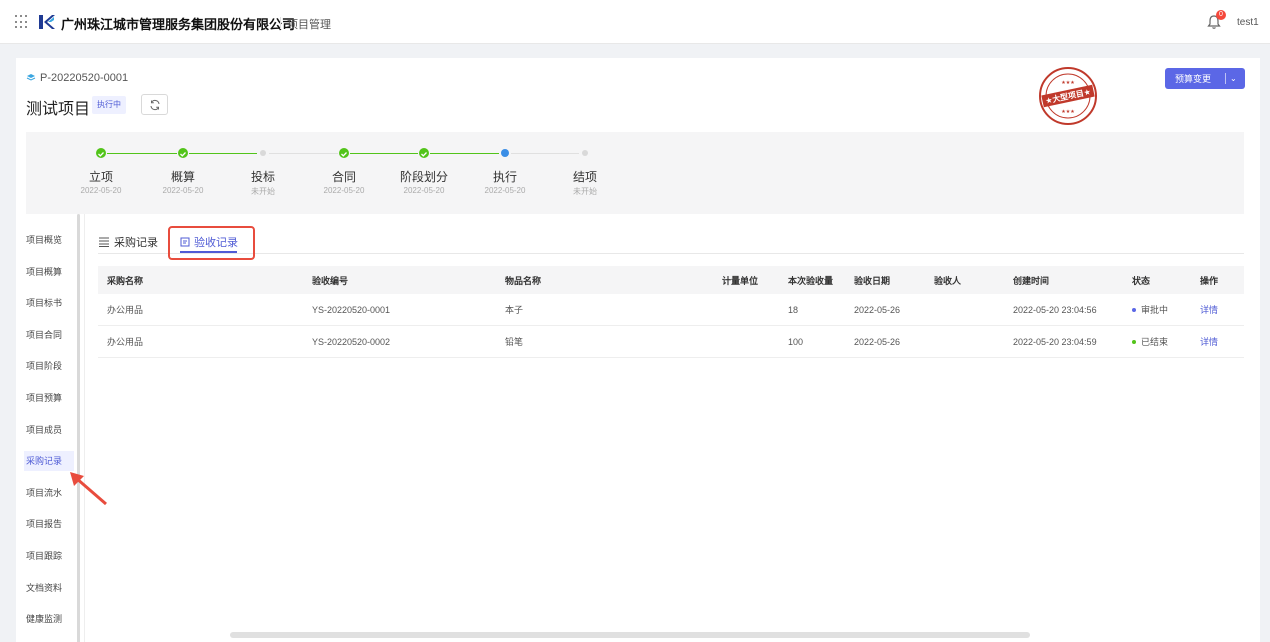 This screenshot has width=1270, height=642. What do you see at coordinates (1055, 341) in the screenshot?
I see `table-cell: 2022-05-20 23:04:59` at bounding box center [1055, 341].